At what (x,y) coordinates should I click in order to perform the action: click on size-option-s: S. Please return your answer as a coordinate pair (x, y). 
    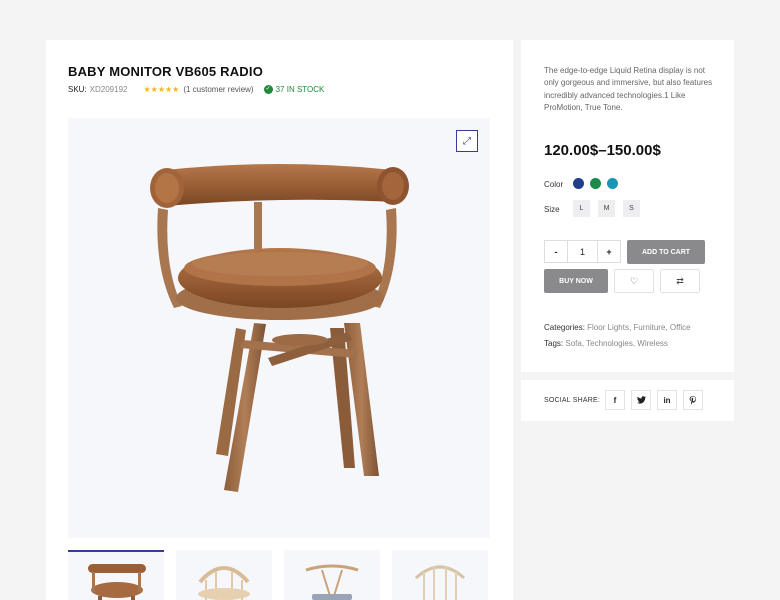
    Looking at the image, I should click on (631, 208).